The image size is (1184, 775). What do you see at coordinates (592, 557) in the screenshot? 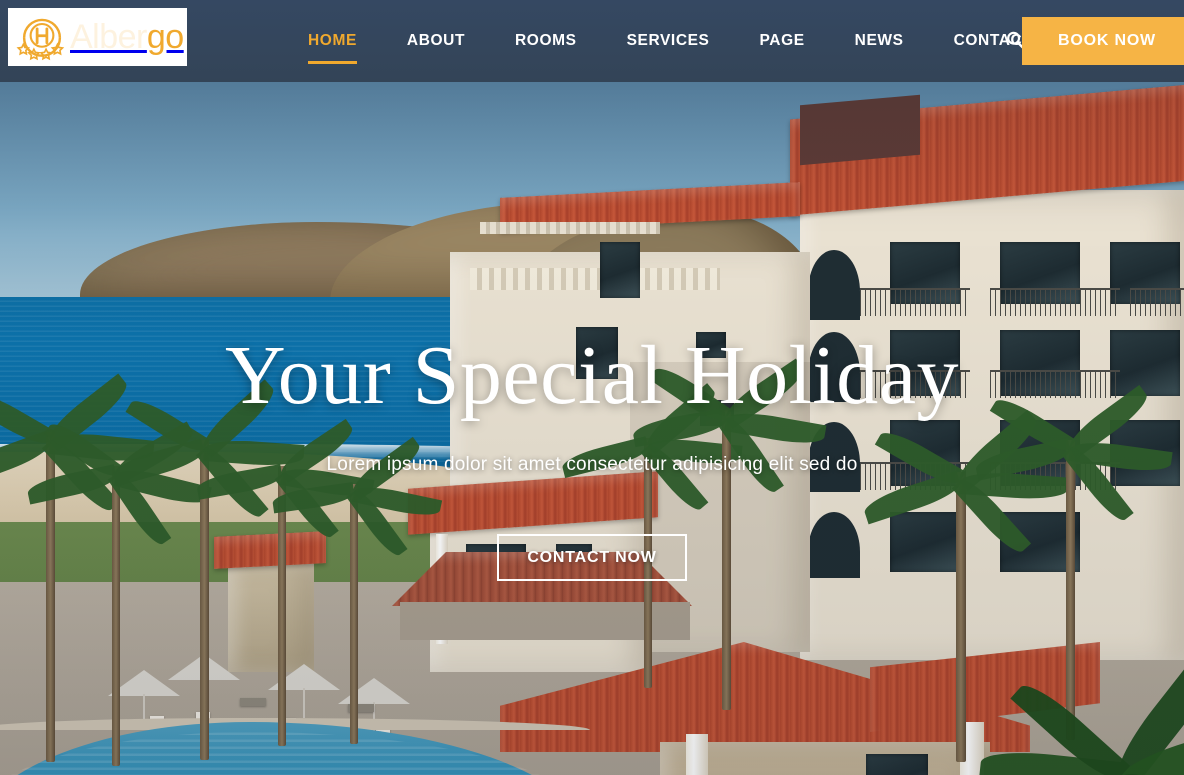
I see `contact-now-button: CONTACT NOW` at bounding box center [592, 557].